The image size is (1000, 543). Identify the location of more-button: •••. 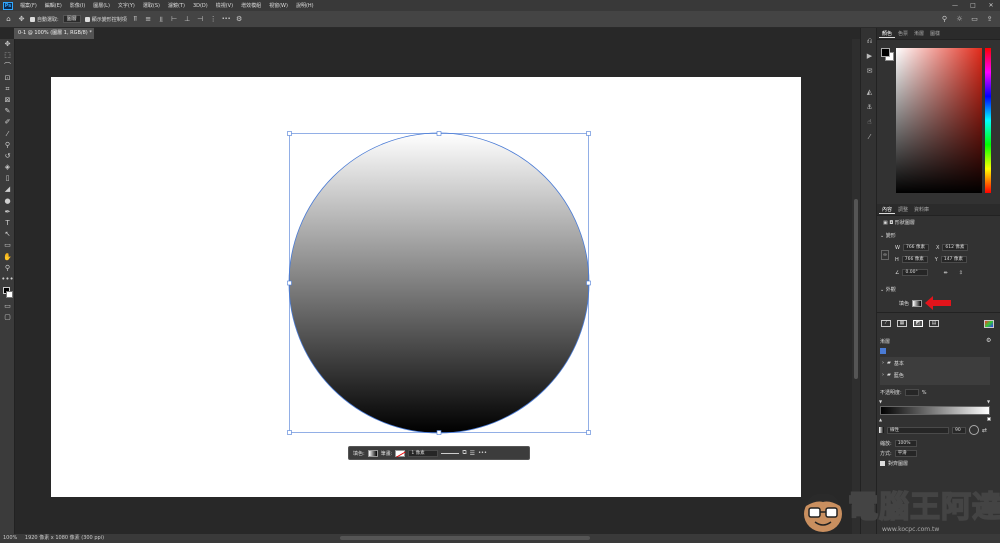
(482, 453).